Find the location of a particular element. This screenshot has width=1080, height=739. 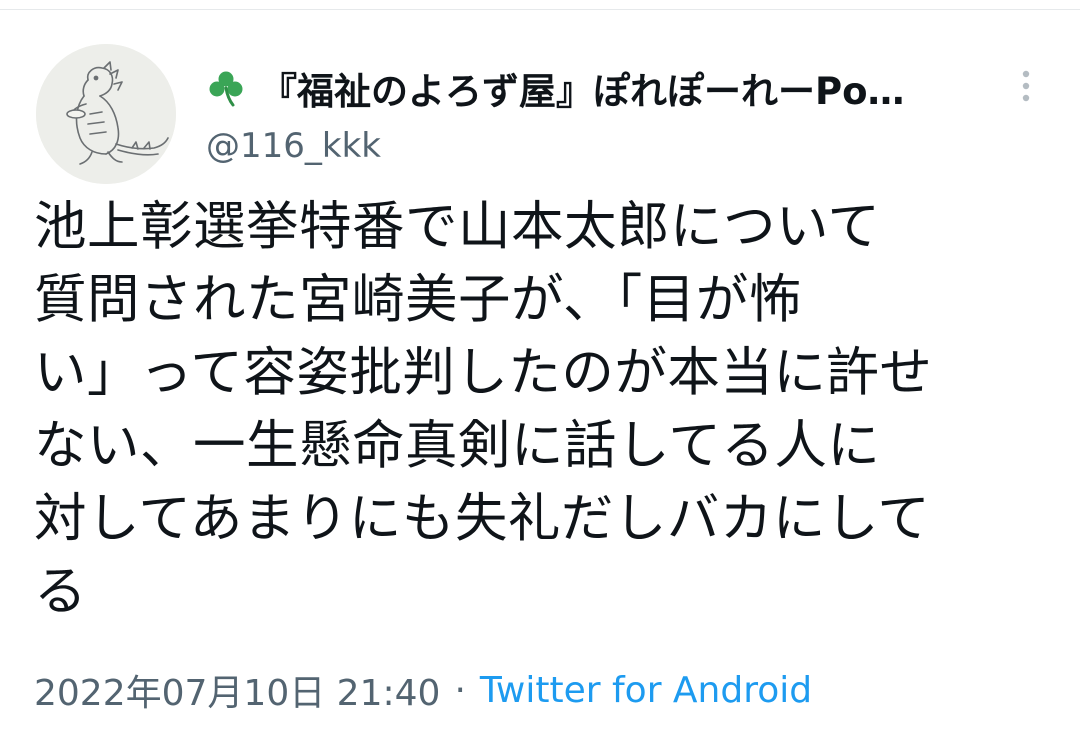

more-options-button is located at coordinates (1026, 87).